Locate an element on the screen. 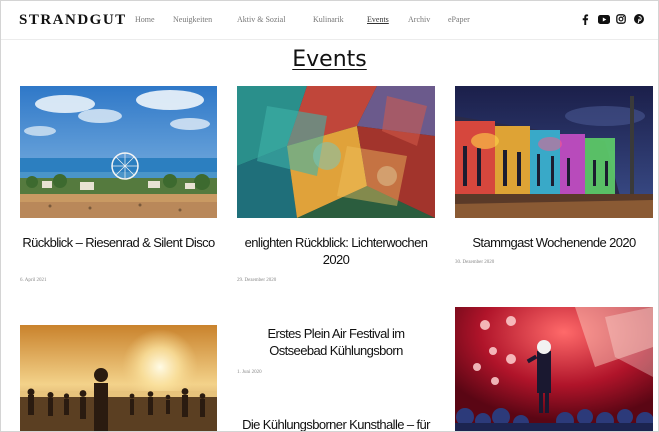 The image size is (659, 432). event-title: enlighten Rückblick: Lichterwochen 2020 is located at coordinates (336, 251).